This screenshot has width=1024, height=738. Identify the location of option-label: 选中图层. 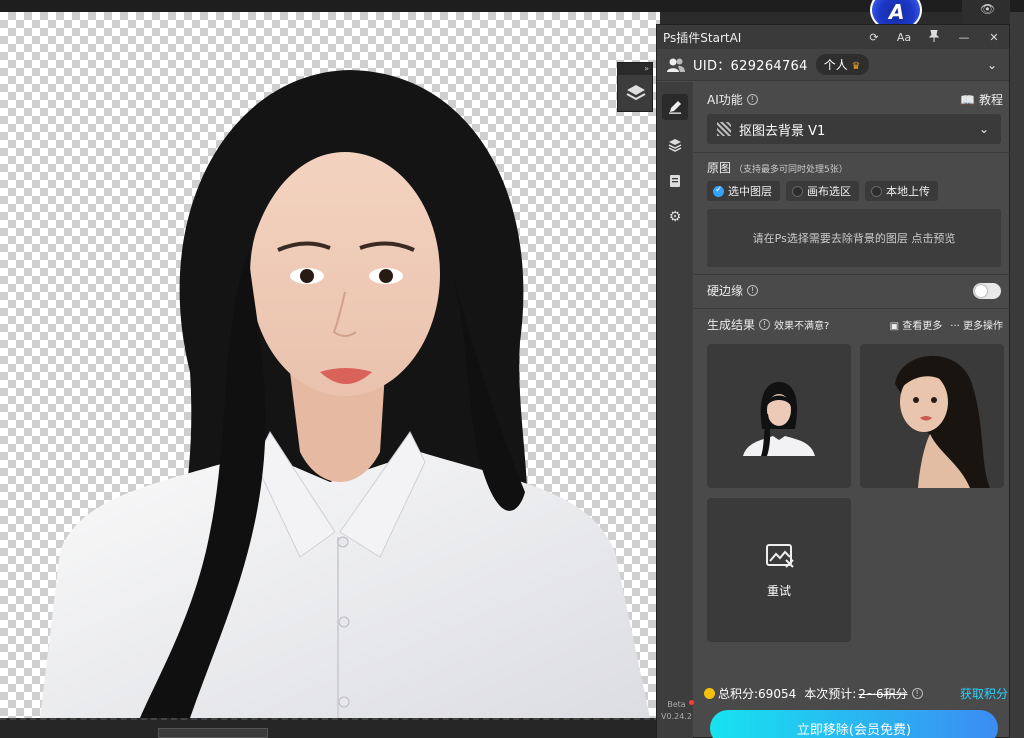
(750, 191).